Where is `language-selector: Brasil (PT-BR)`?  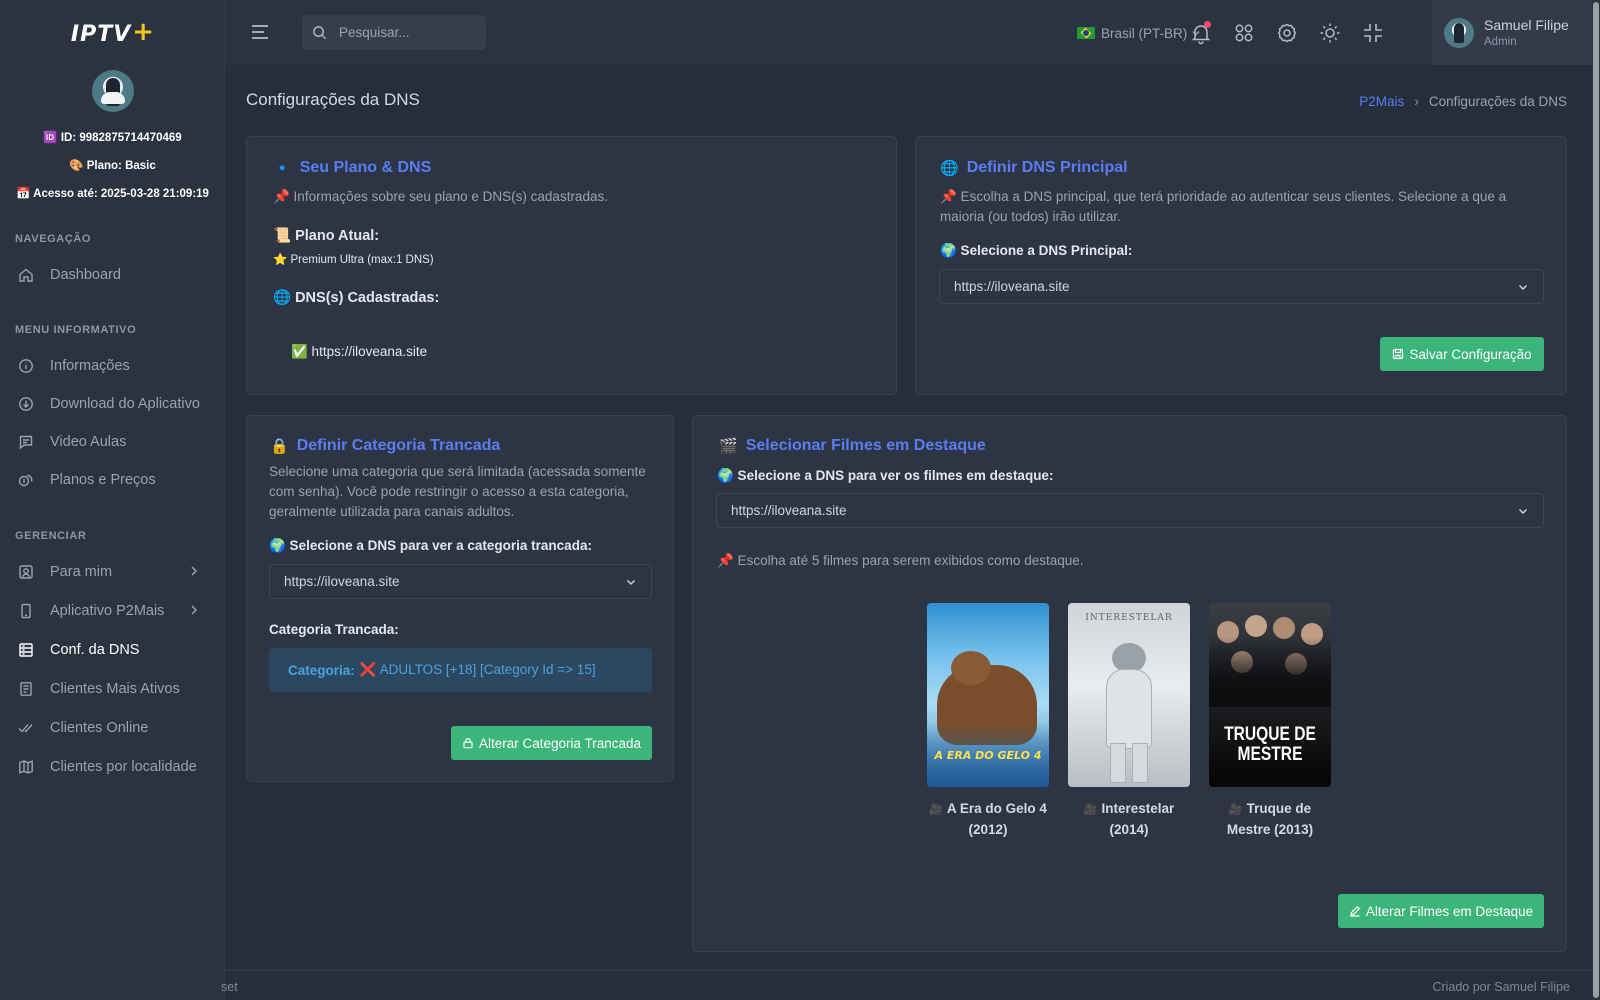
language-selector: Brasil (PT-BR) is located at coordinates (1139, 33).